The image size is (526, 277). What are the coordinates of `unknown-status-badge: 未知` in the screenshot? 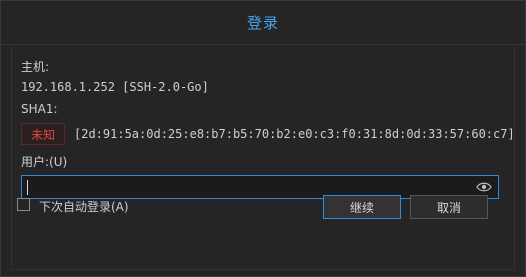 It's located at (43, 134).